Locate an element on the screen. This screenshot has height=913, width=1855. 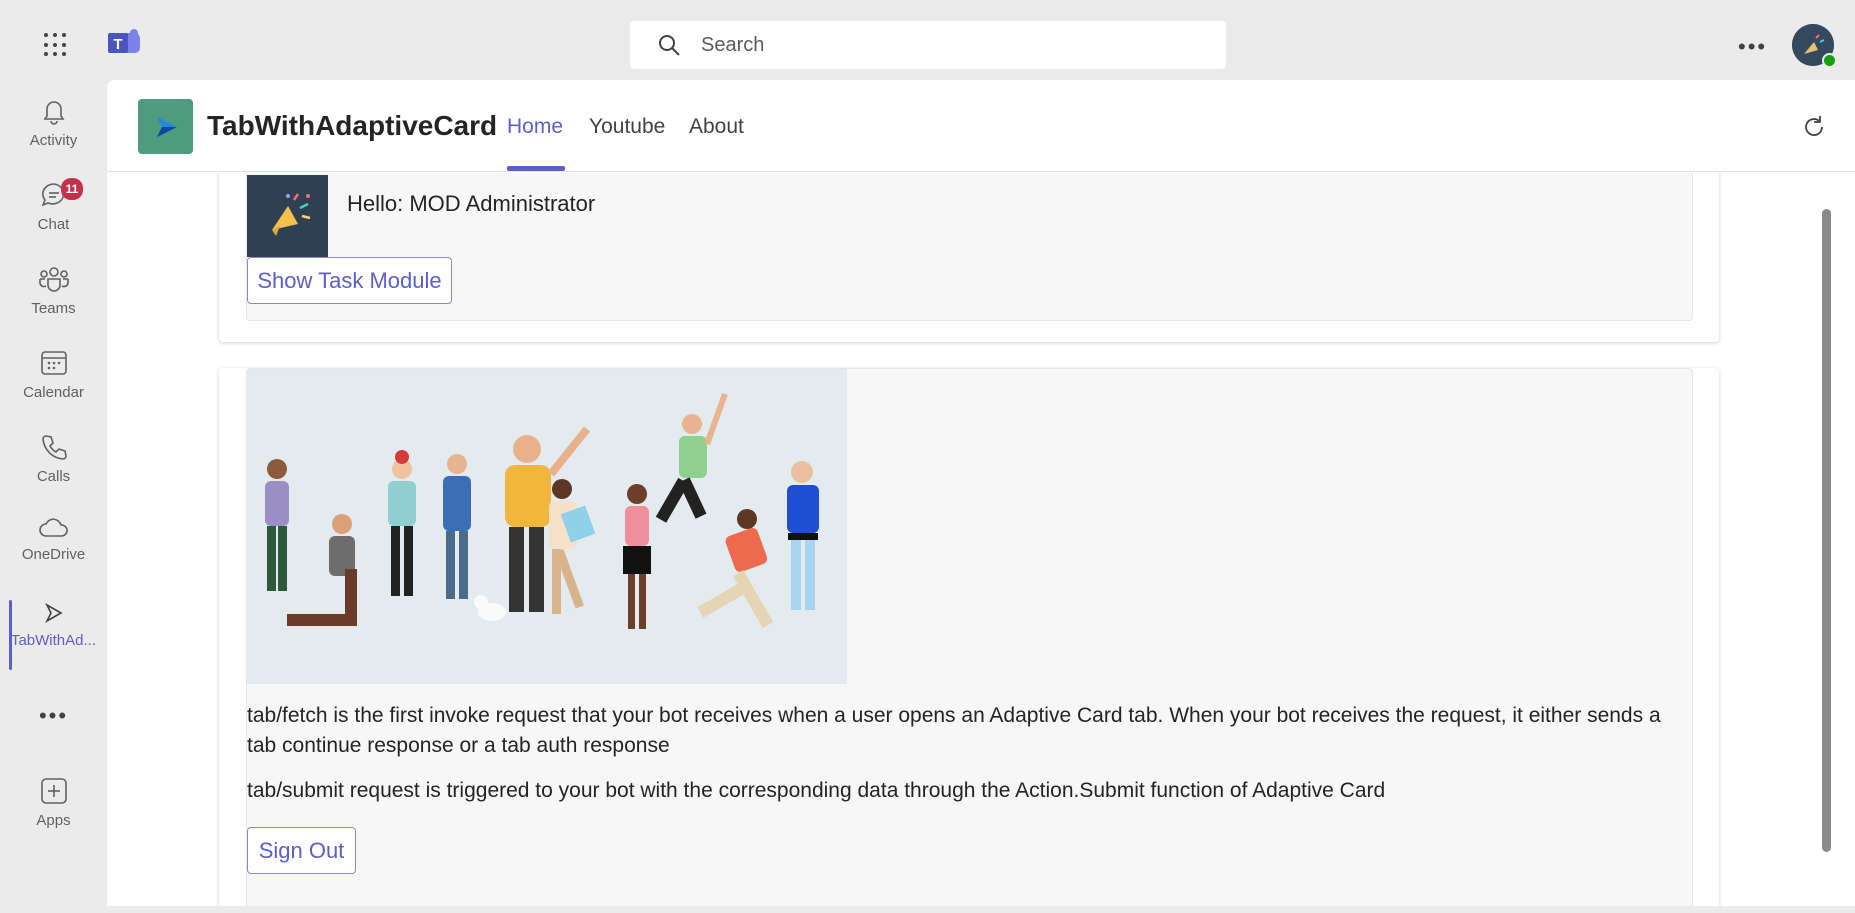
search-icon is located at coordinates (669, 45).